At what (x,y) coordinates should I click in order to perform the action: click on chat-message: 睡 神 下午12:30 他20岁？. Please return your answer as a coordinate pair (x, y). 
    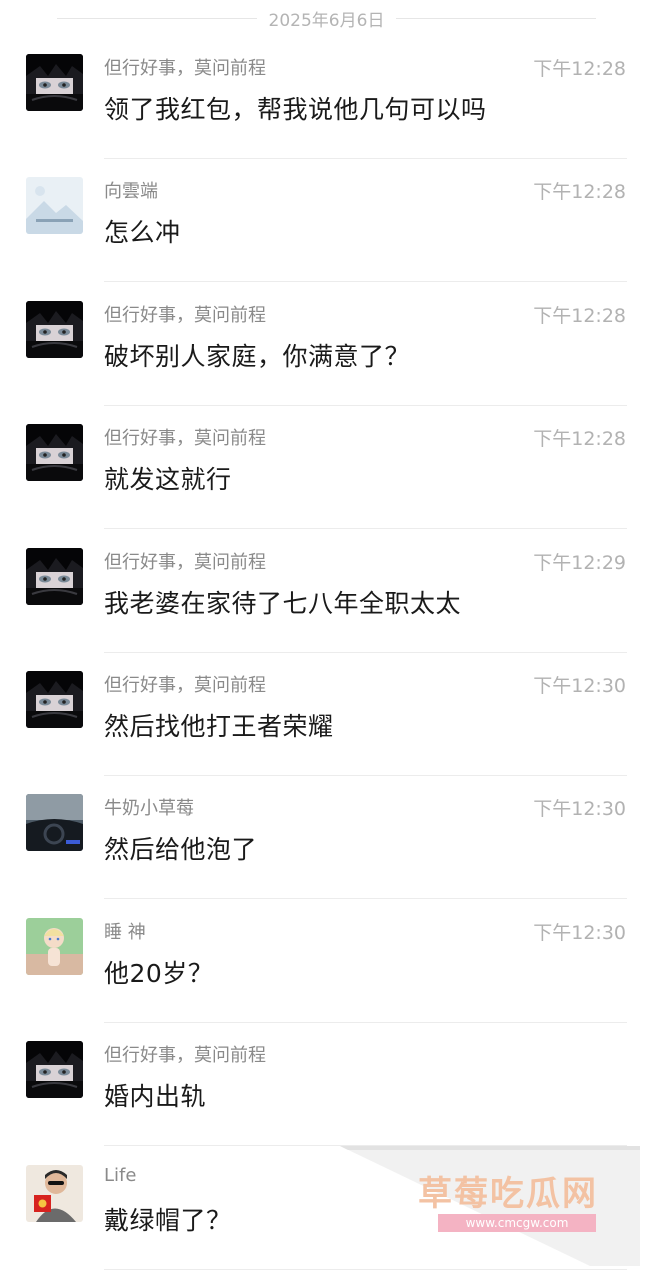
    Looking at the image, I should click on (326, 961).